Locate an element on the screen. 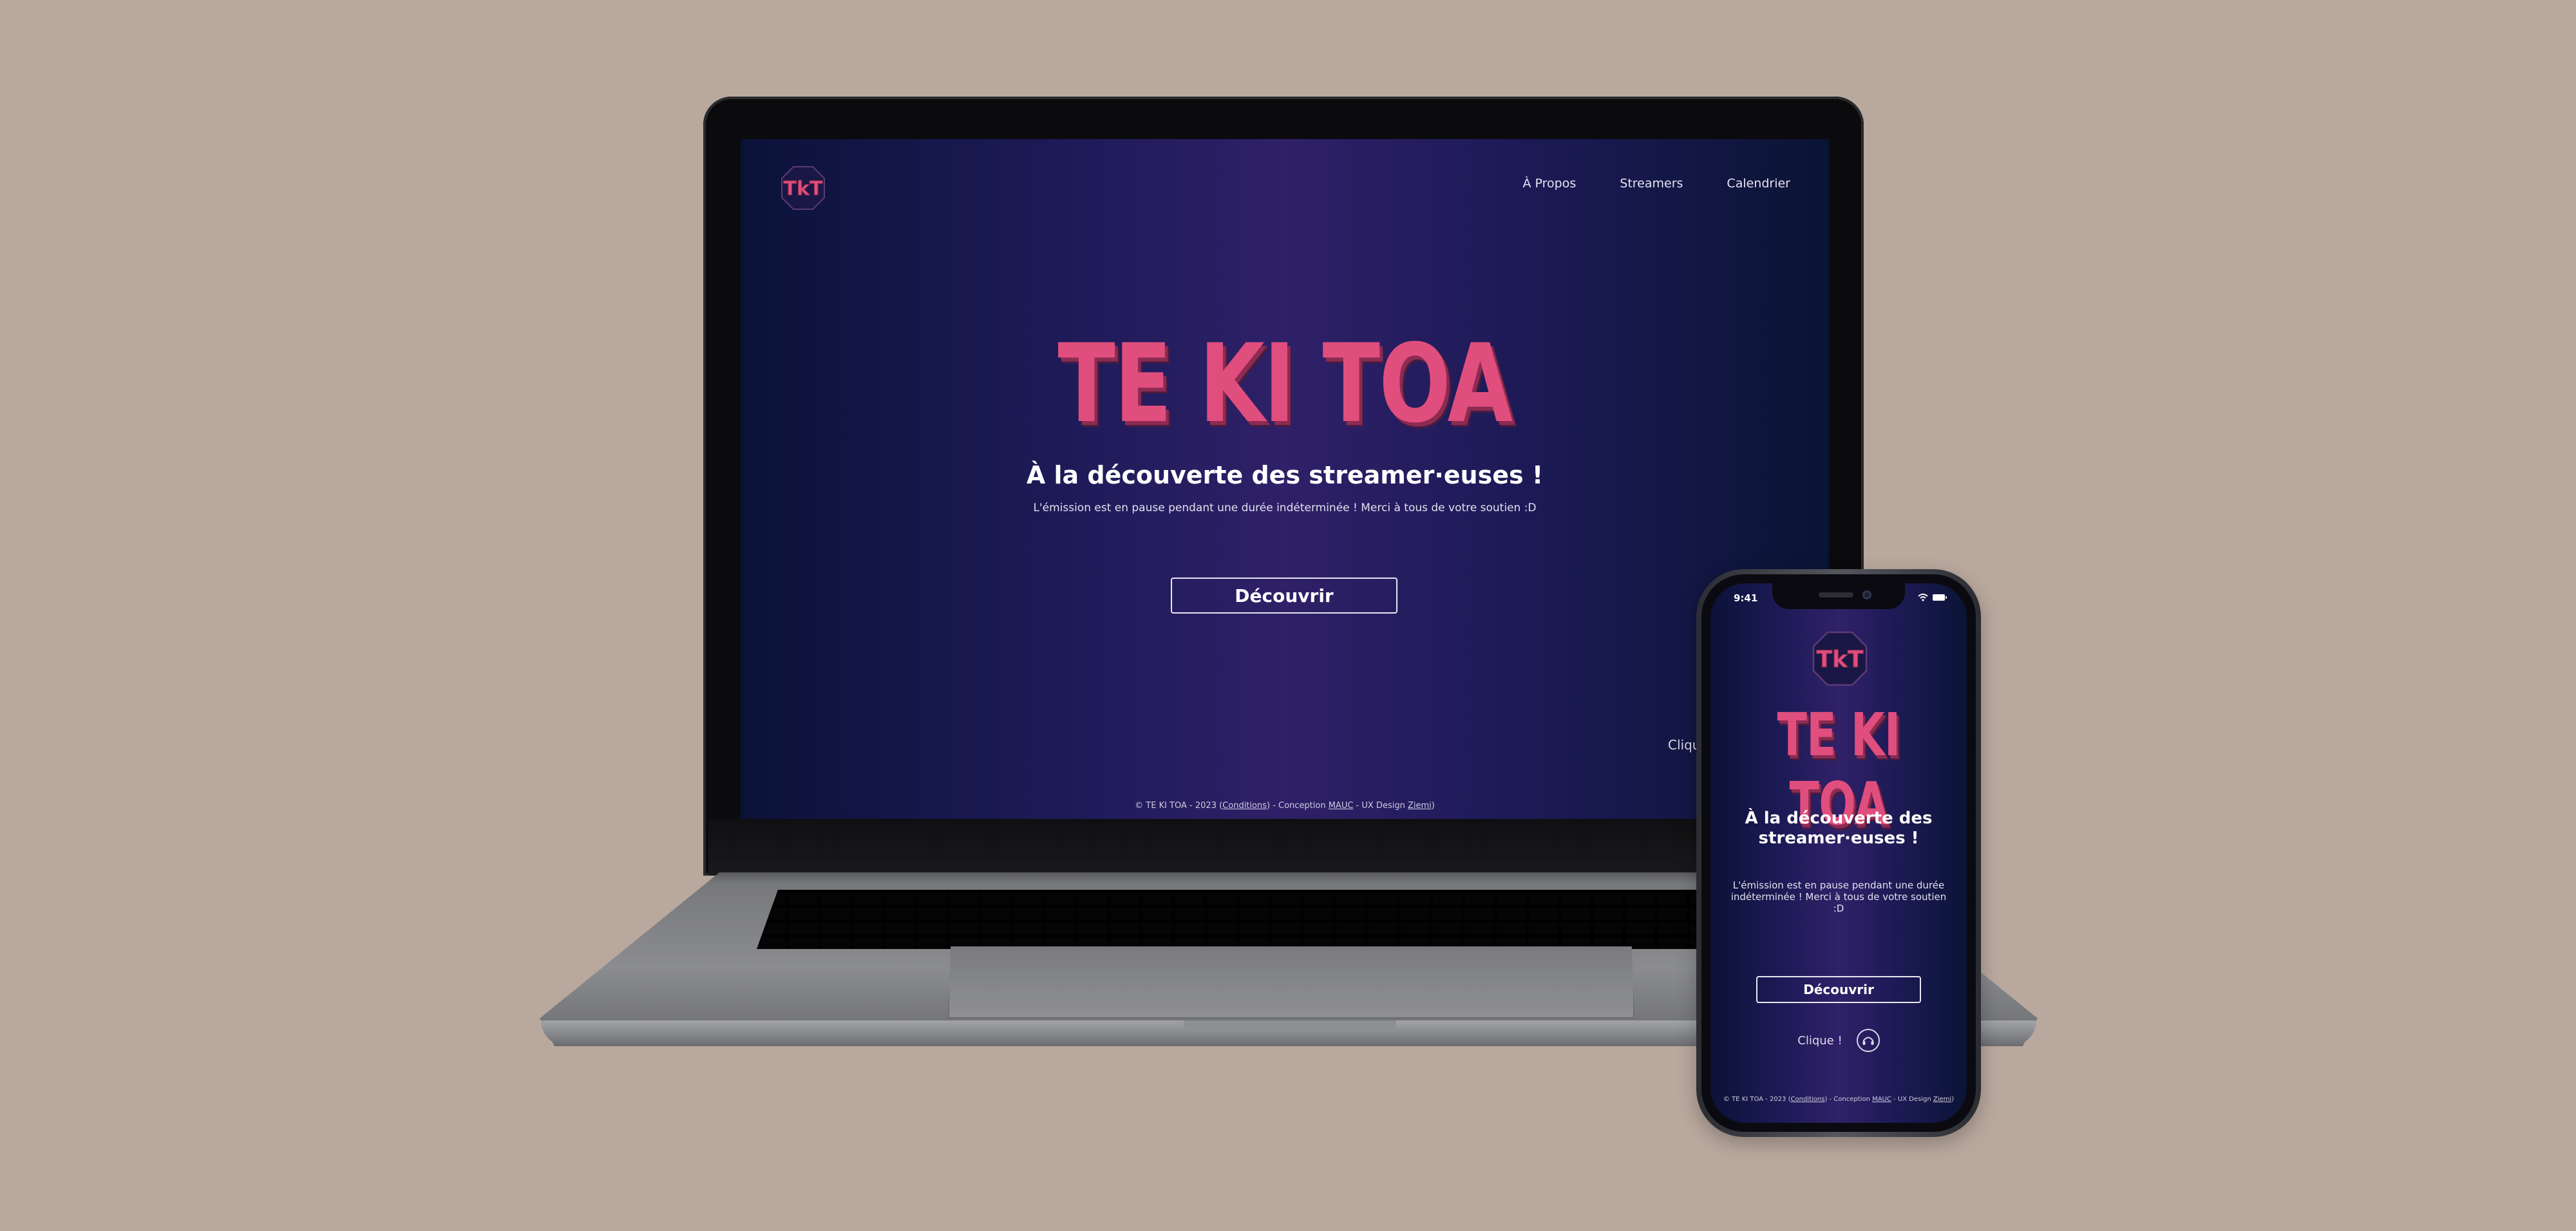 The image size is (2576, 1231). status-icons is located at coordinates (1933, 599).